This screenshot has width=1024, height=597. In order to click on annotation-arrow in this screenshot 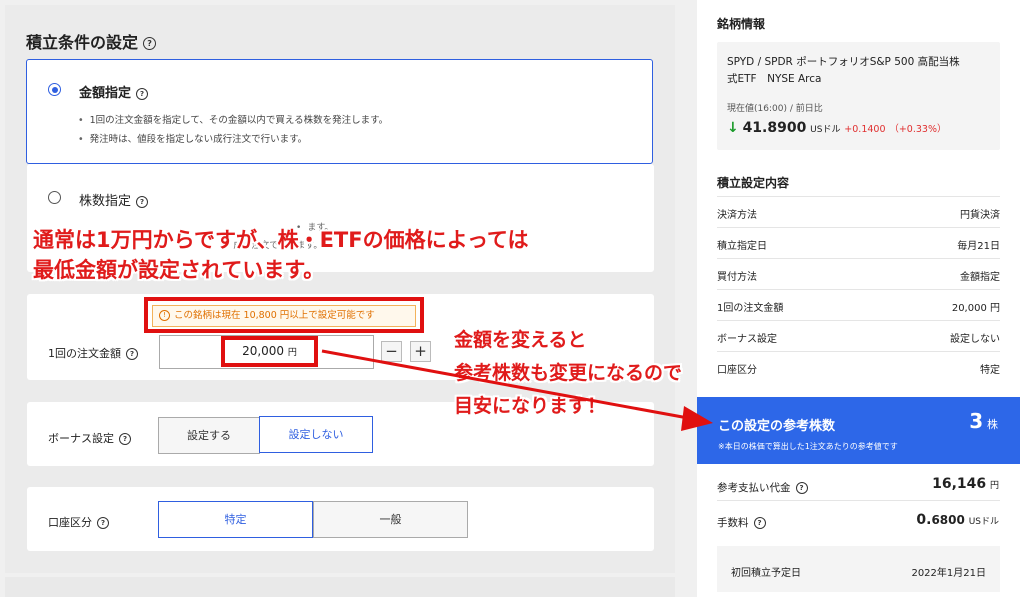, I will do `click(517, 390)`.